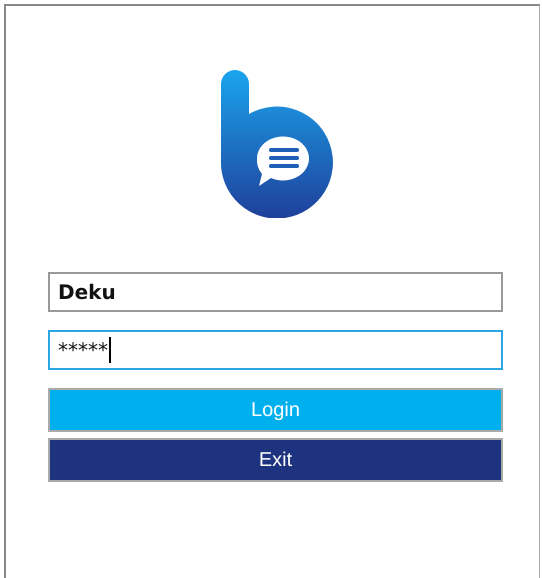  I want to click on exit-button: Exit, so click(275, 460).